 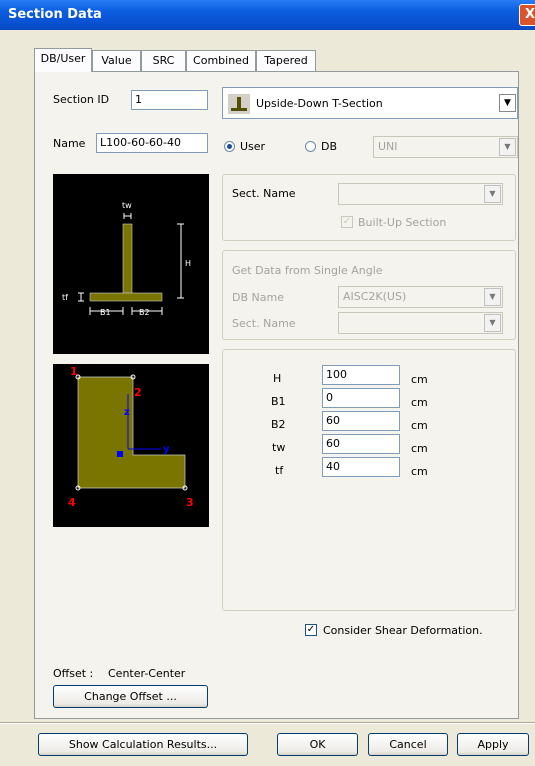 What do you see at coordinates (131, 437) in the screenshot?
I see `l-section-drawing: z y 1 2 3 4` at bounding box center [131, 437].